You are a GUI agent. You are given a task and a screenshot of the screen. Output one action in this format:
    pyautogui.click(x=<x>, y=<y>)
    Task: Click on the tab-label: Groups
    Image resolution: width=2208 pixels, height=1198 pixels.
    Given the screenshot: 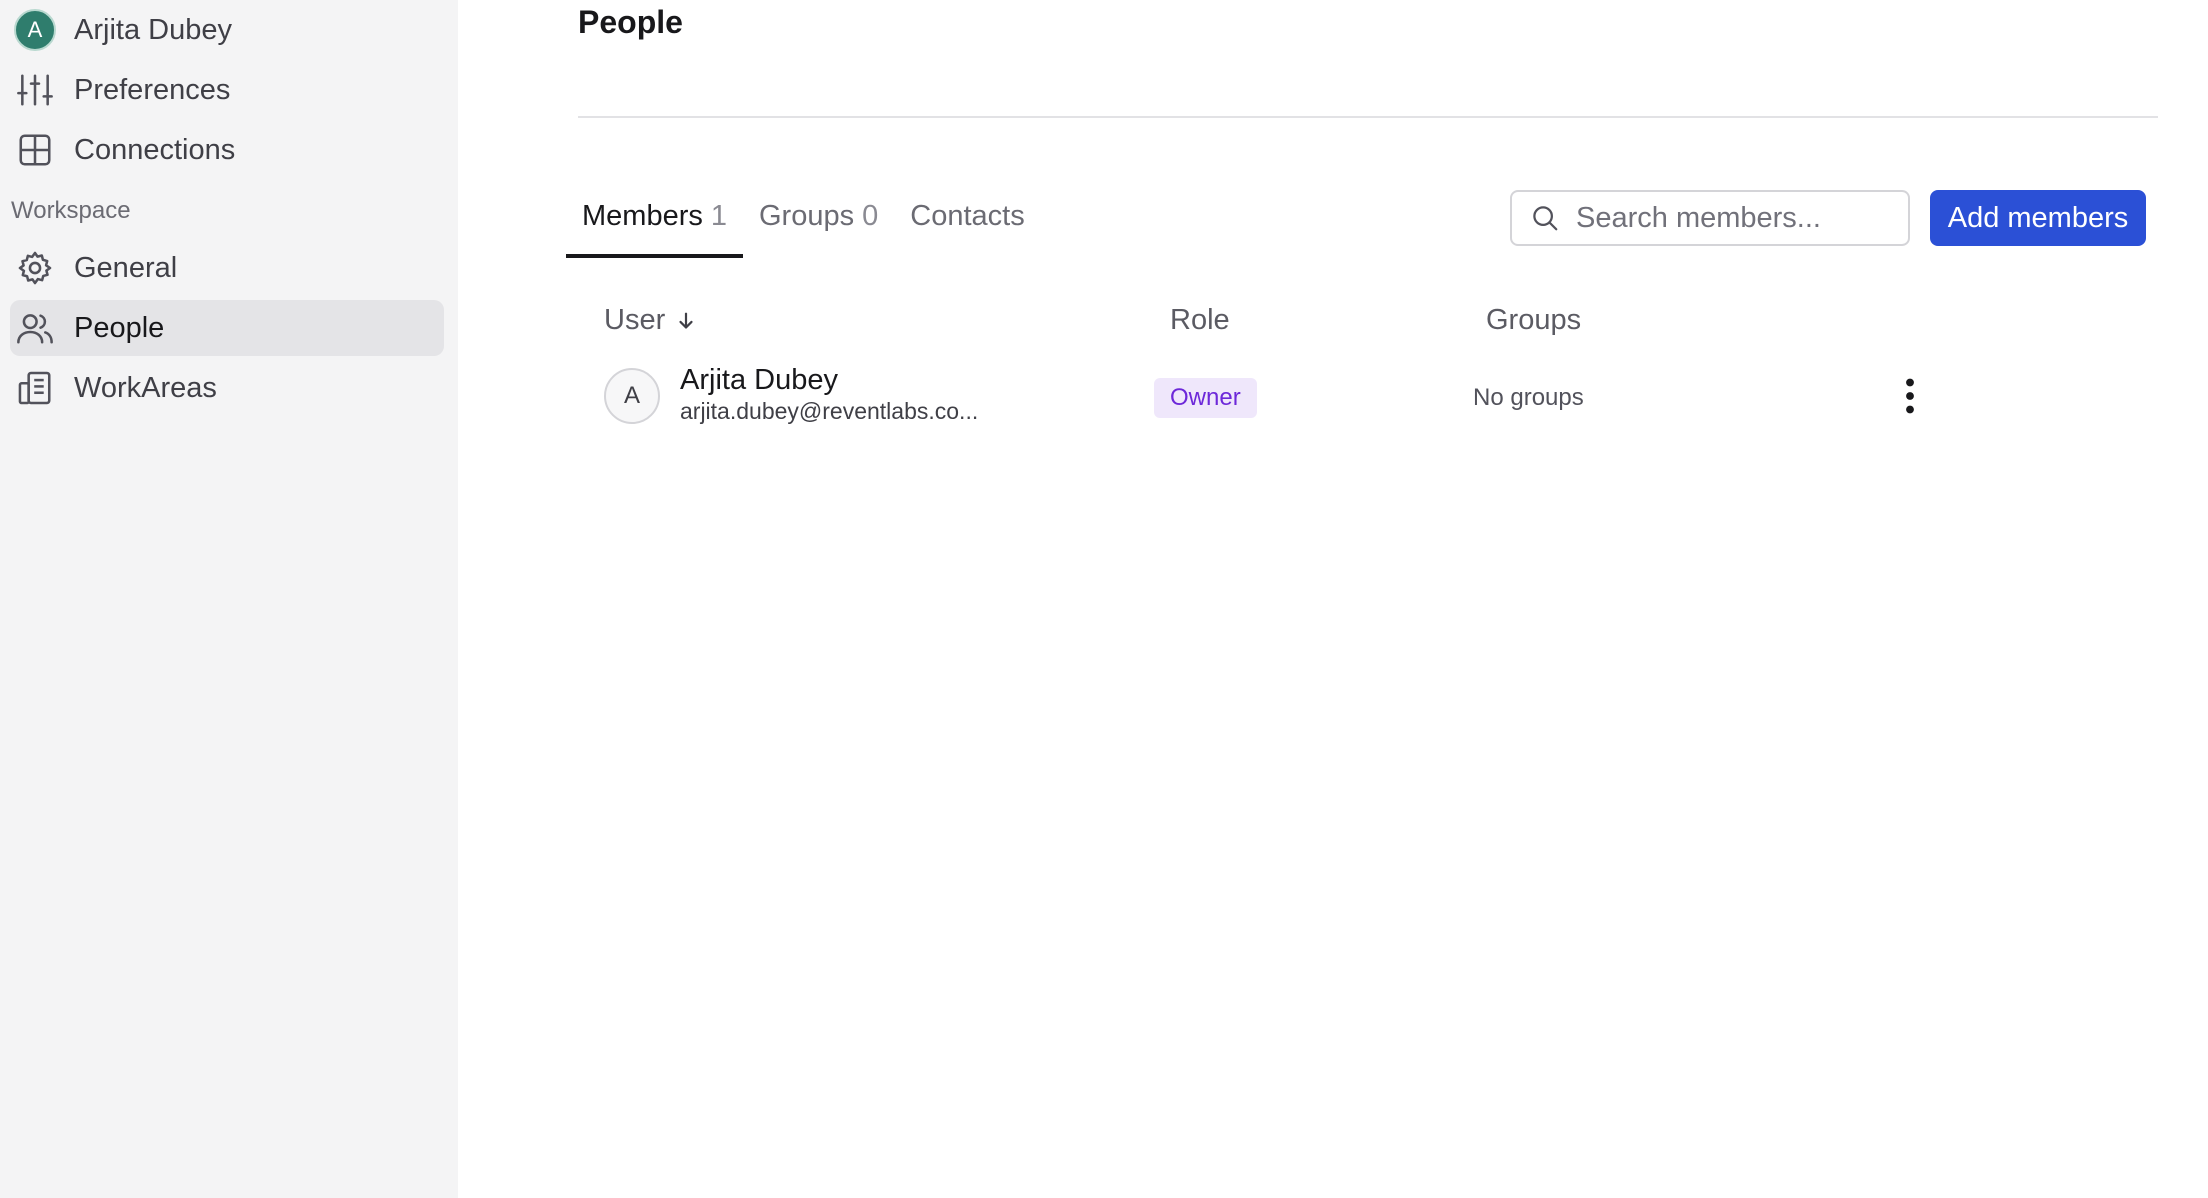 What is the action you would take?
    pyautogui.click(x=807, y=216)
    